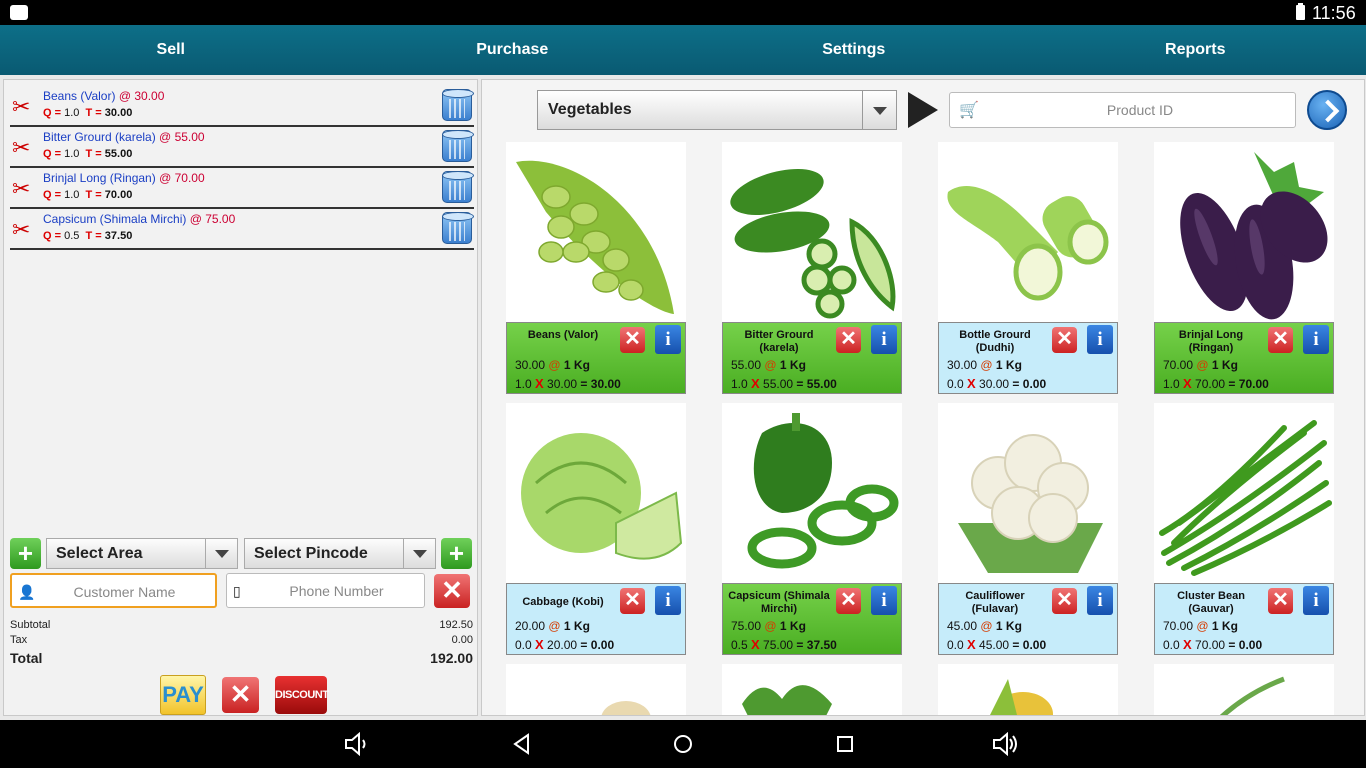 This screenshot has width=1366, height=768. I want to click on product-unit: 1 Kg, so click(1008, 365).